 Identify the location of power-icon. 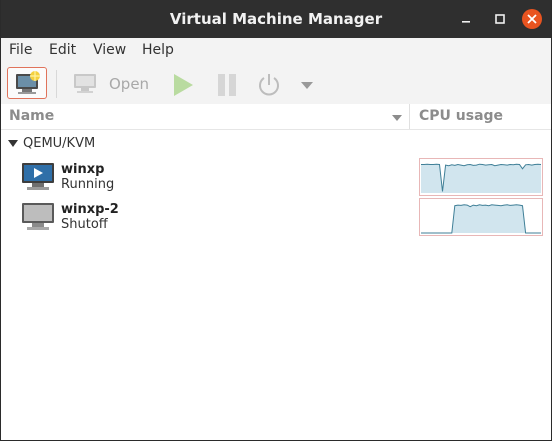
(269, 85).